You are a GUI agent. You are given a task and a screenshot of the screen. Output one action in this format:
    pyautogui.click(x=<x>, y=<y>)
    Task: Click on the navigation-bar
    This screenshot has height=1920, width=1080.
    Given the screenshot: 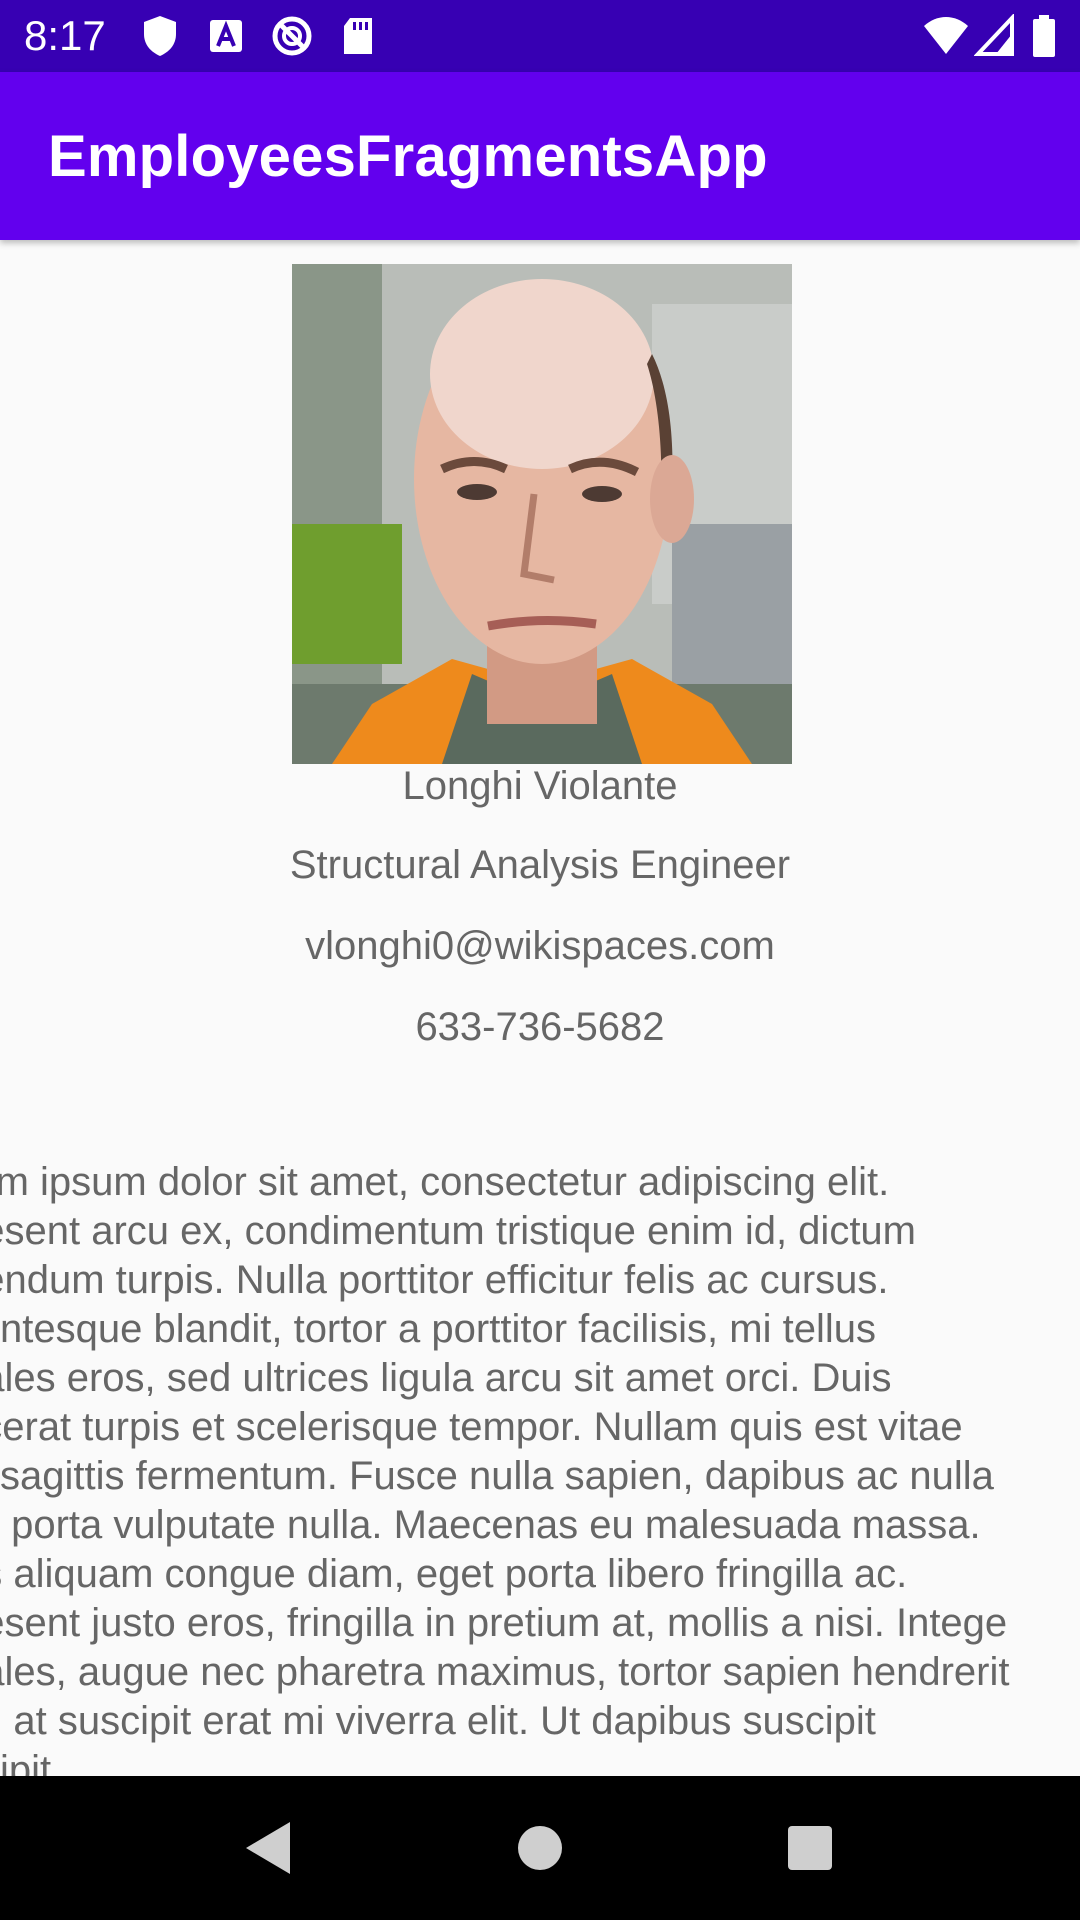 What is the action you would take?
    pyautogui.click(x=540, y=1848)
    